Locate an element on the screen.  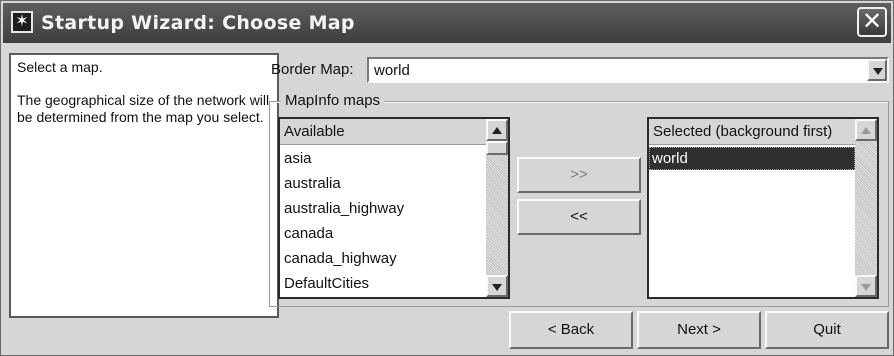
close-icon: ✕ is located at coordinates (872, 22).